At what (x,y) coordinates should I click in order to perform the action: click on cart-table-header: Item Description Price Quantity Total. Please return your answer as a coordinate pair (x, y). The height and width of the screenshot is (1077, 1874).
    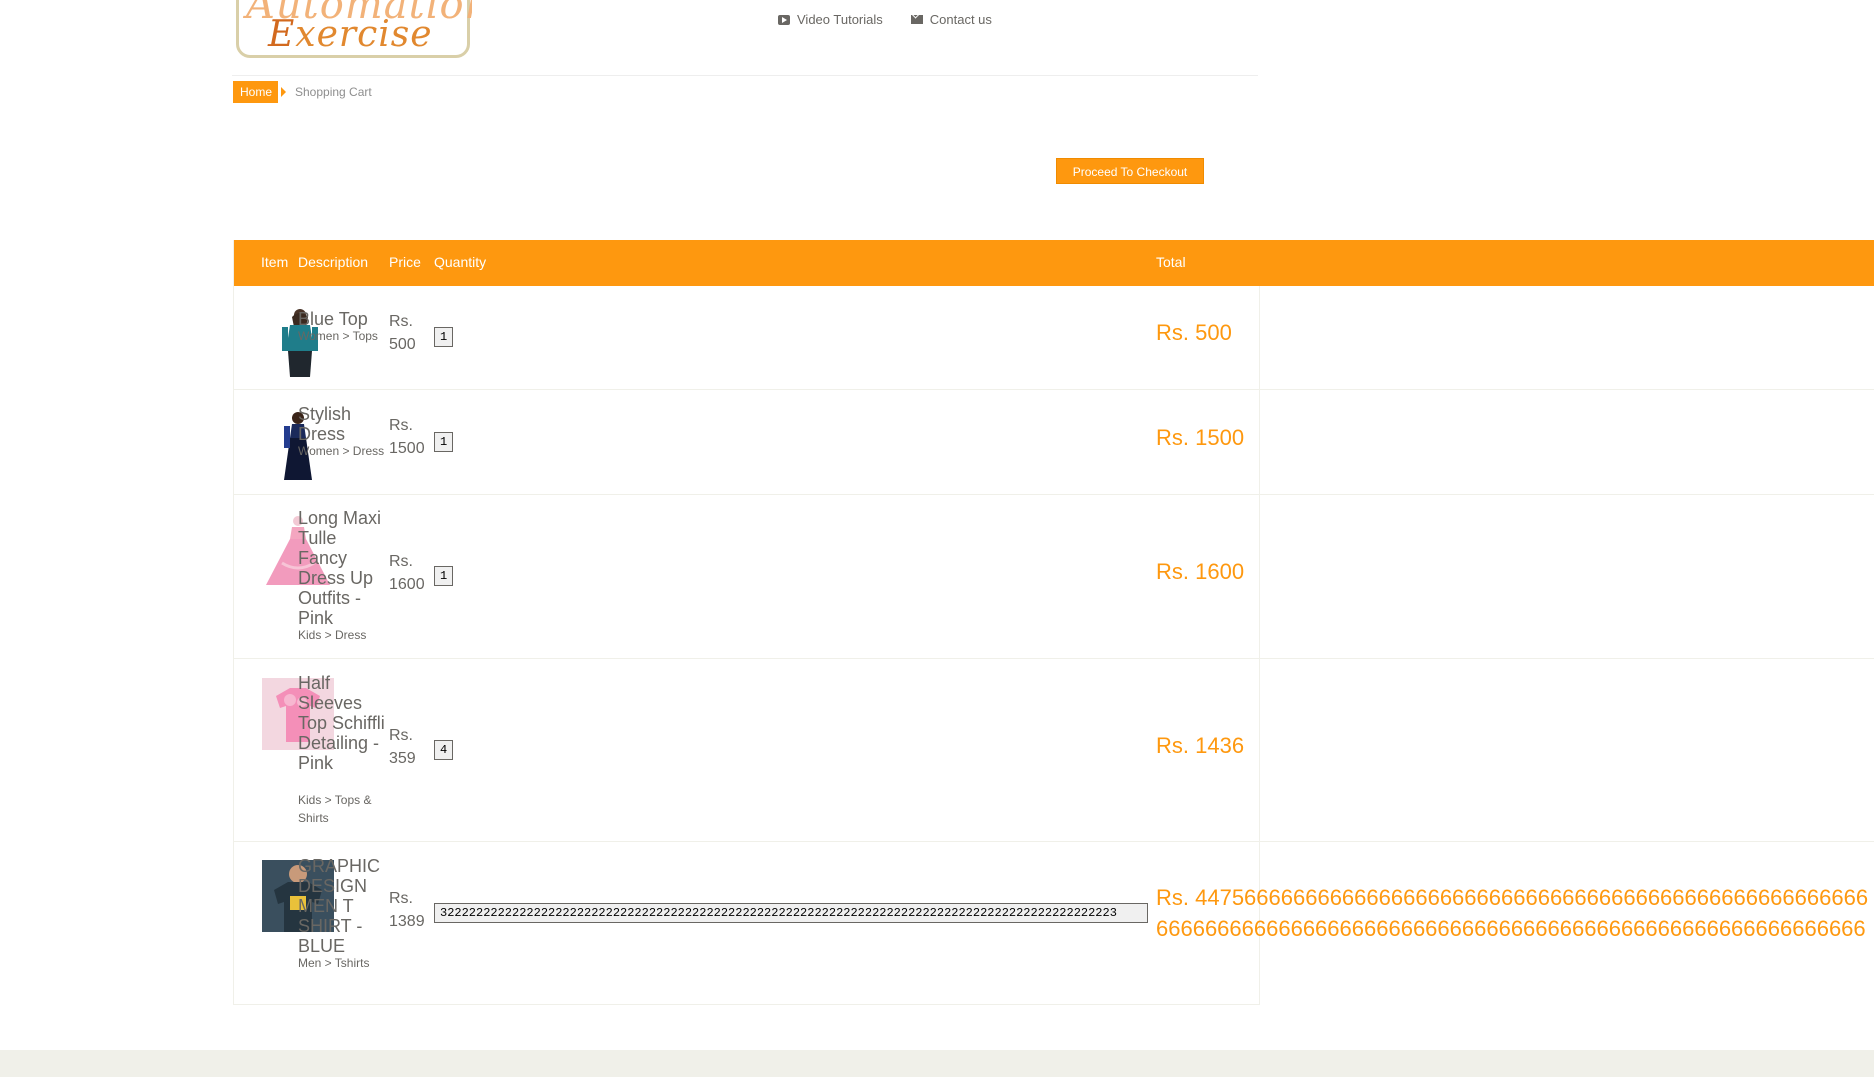
    Looking at the image, I should click on (1054, 263).